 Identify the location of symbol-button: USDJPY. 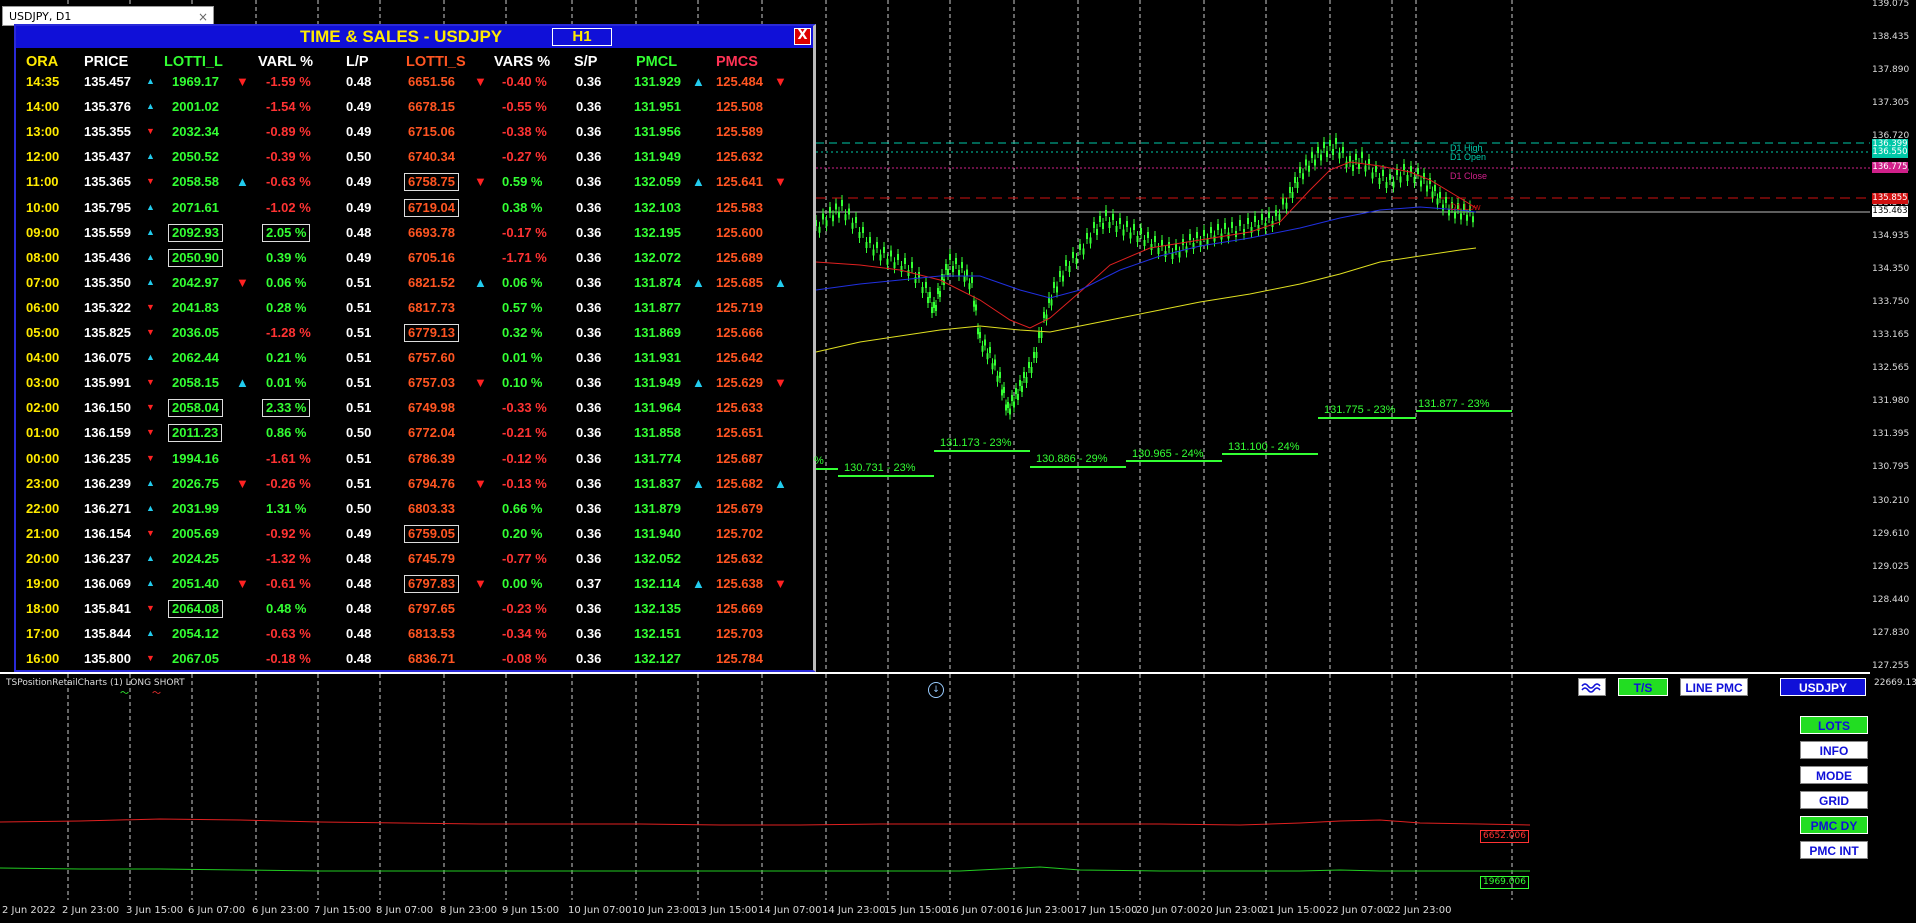
(1823, 687).